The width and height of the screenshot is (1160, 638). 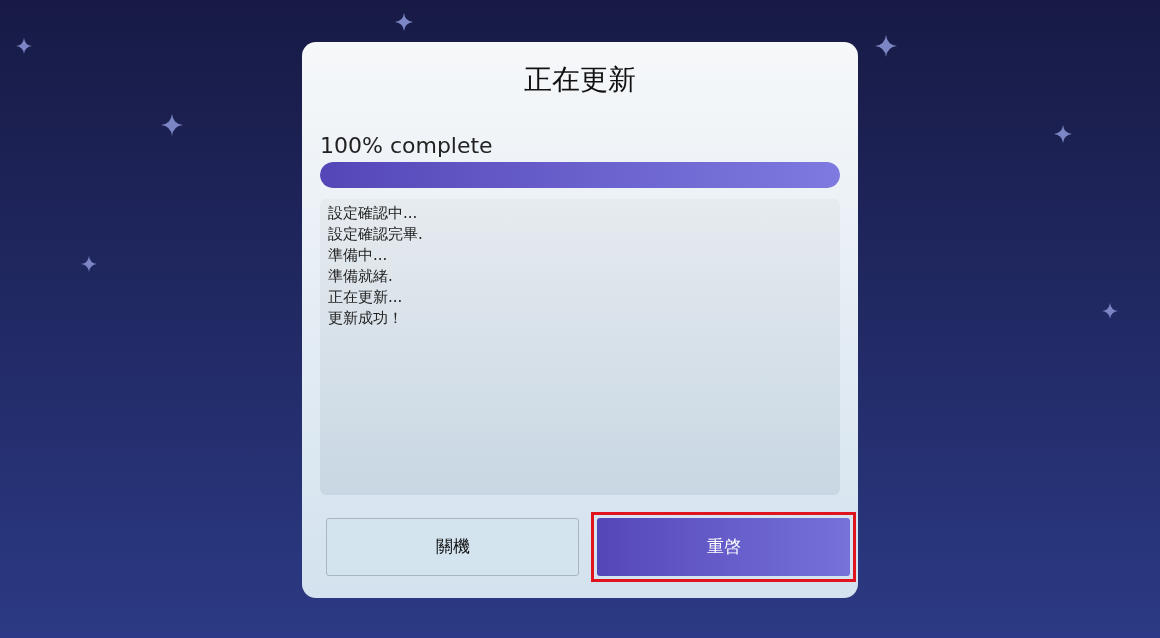 What do you see at coordinates (452, 547) in the screenshot?
I see `secondary-button: 關機` at bounding box center [452, 547].